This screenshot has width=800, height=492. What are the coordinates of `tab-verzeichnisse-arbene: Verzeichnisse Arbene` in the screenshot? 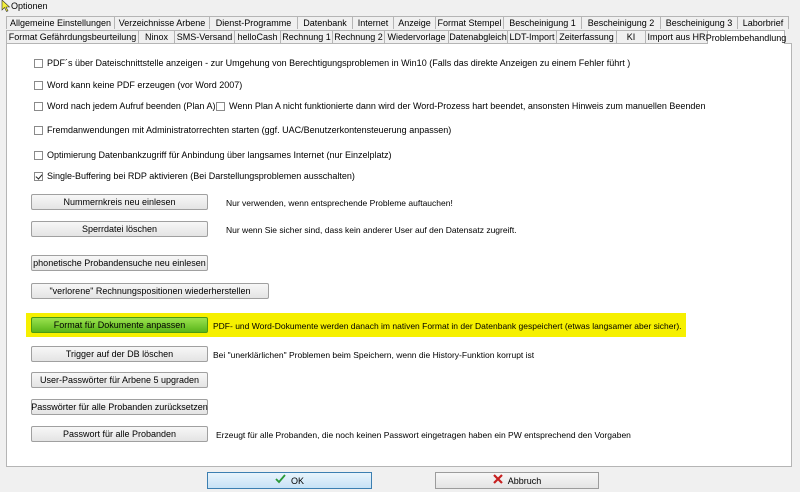 It's located at (162, 22).